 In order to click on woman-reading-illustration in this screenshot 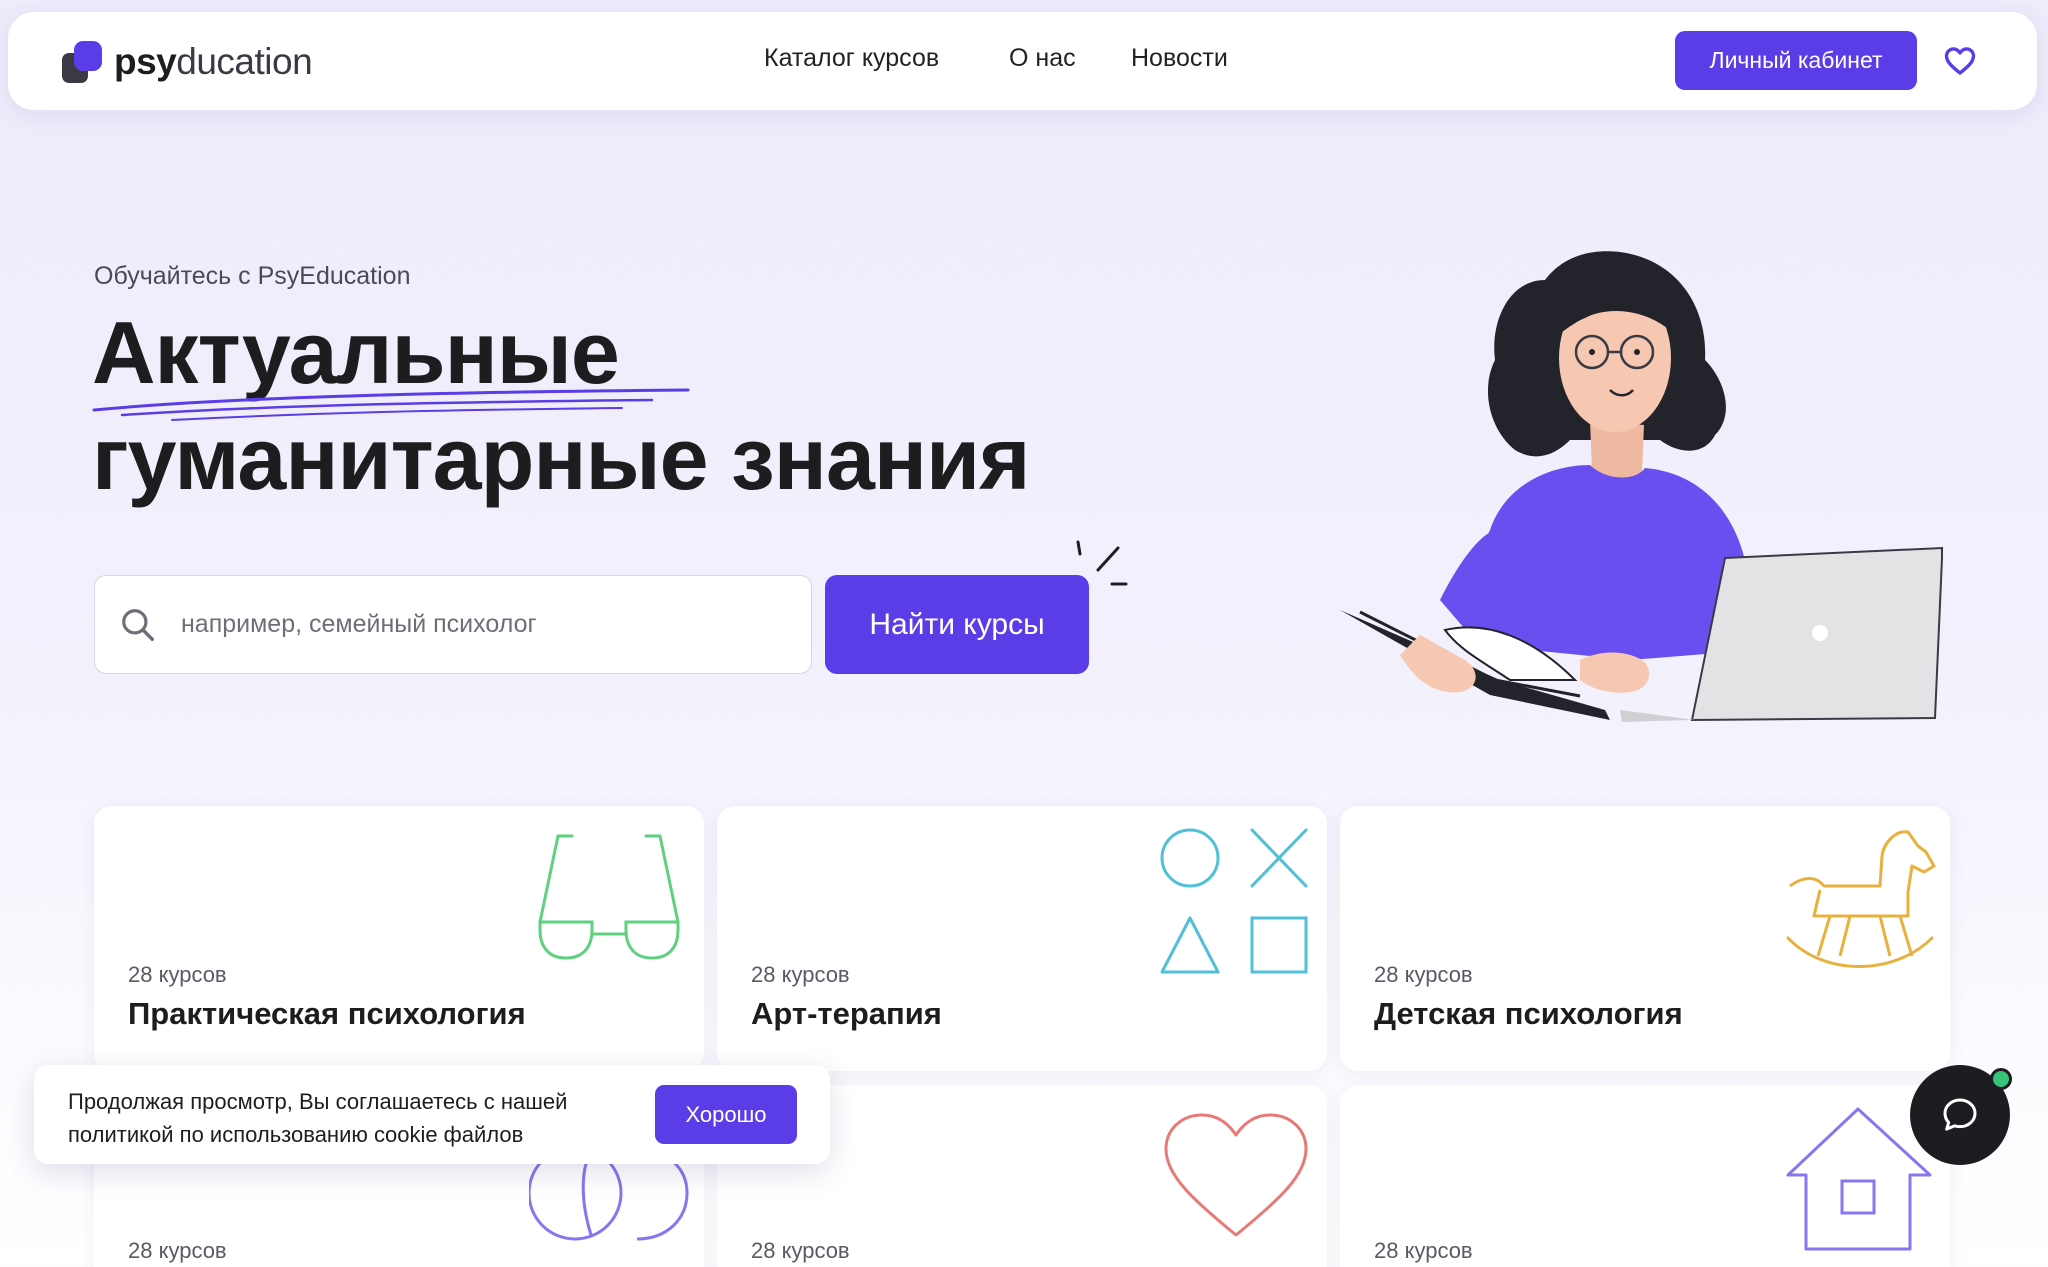, I will do `click(1641, 486)`.